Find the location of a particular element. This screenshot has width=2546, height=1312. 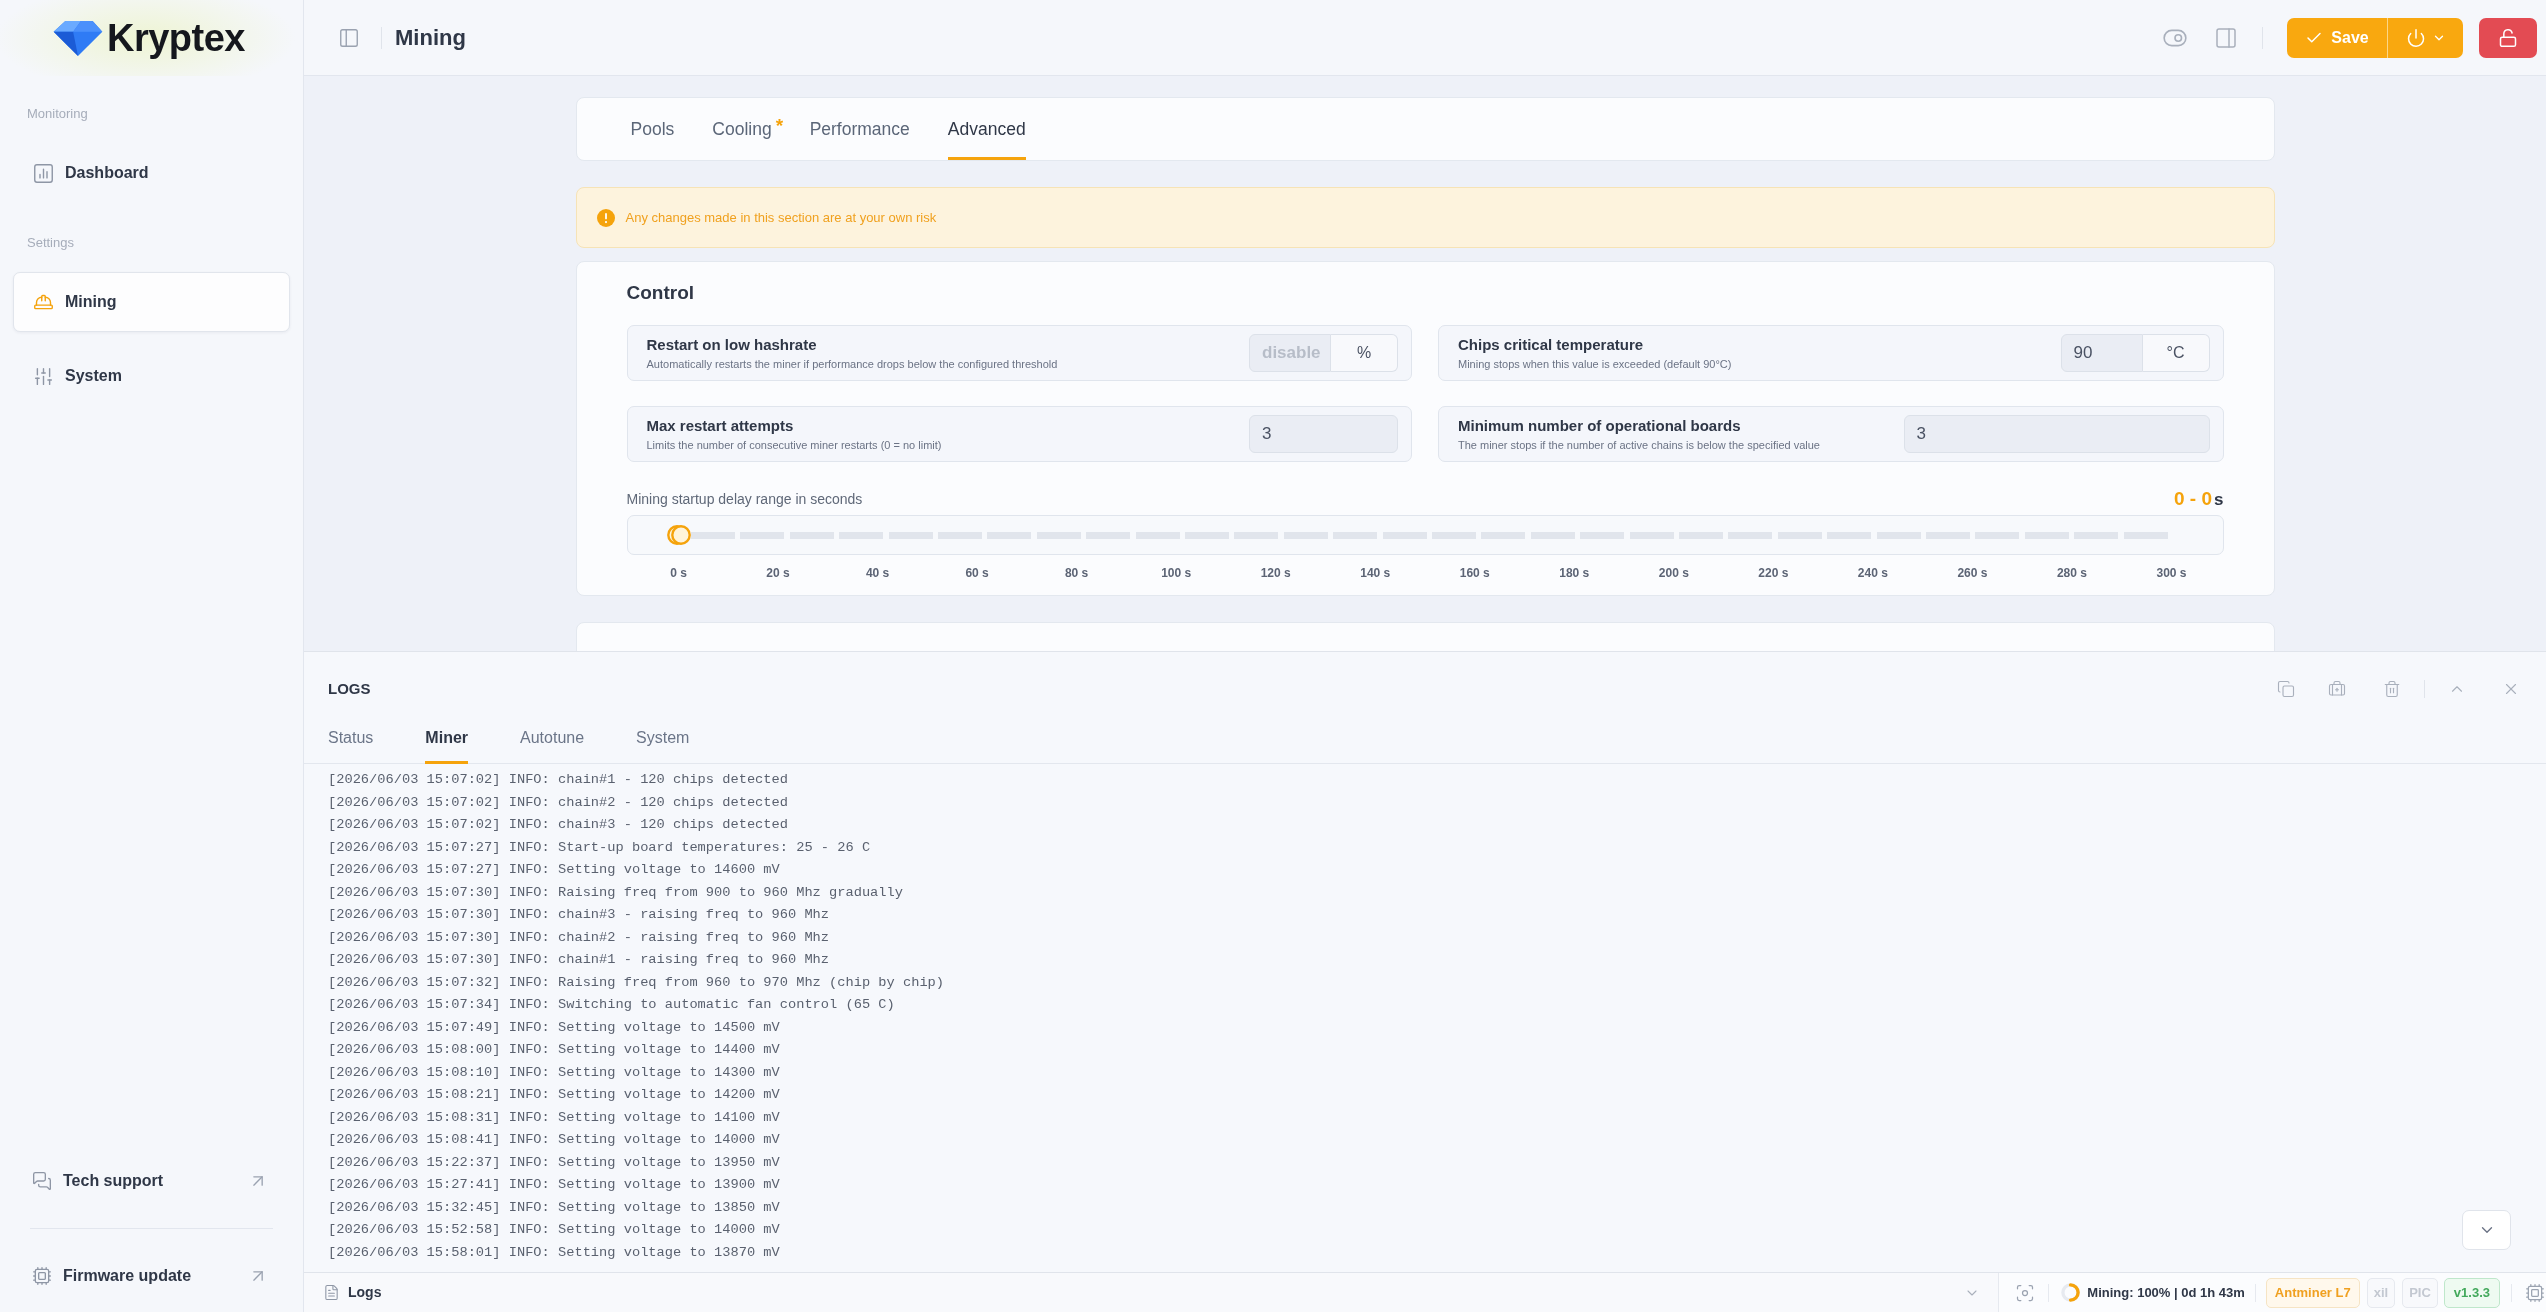

tab: System is located at coordinates (663, 742).